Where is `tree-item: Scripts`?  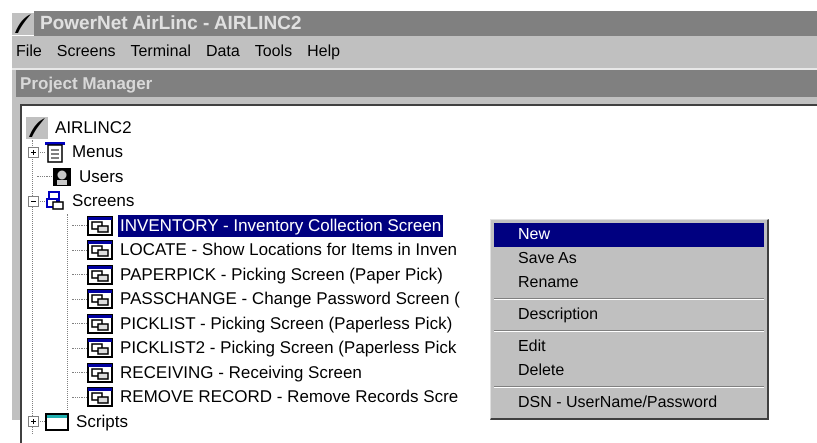
tree-item: Scripts is located at coordinates (102, 421).